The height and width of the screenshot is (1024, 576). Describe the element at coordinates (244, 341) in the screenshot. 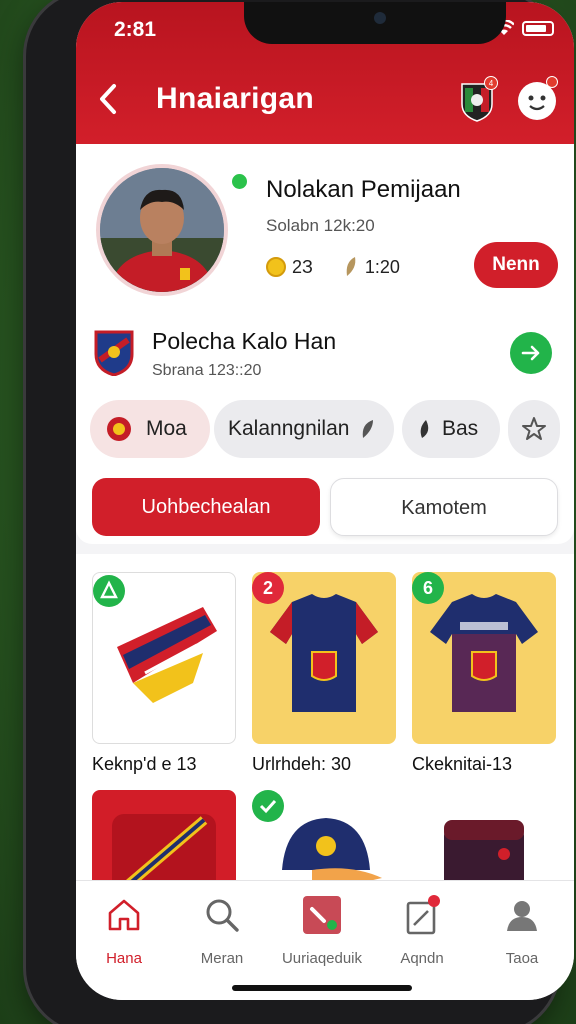

I see `team-name: Polecha Kalo Han` at that location.